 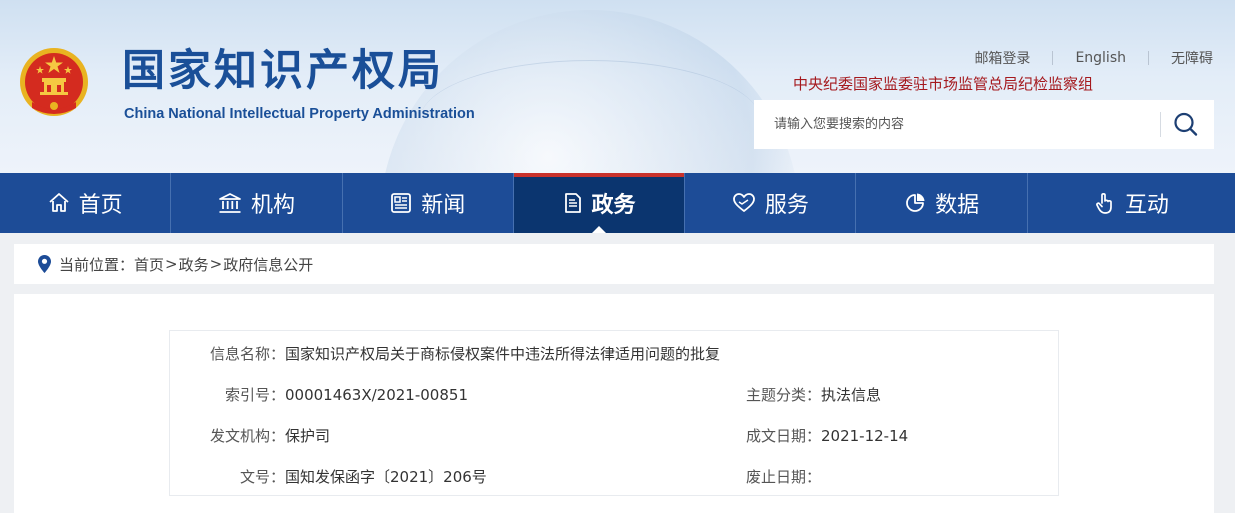 What do you see at coordinates (283, 71) in the screenshot?
I see `site-title-cn: 国家知识产权局` at bounding box center [283, 71].